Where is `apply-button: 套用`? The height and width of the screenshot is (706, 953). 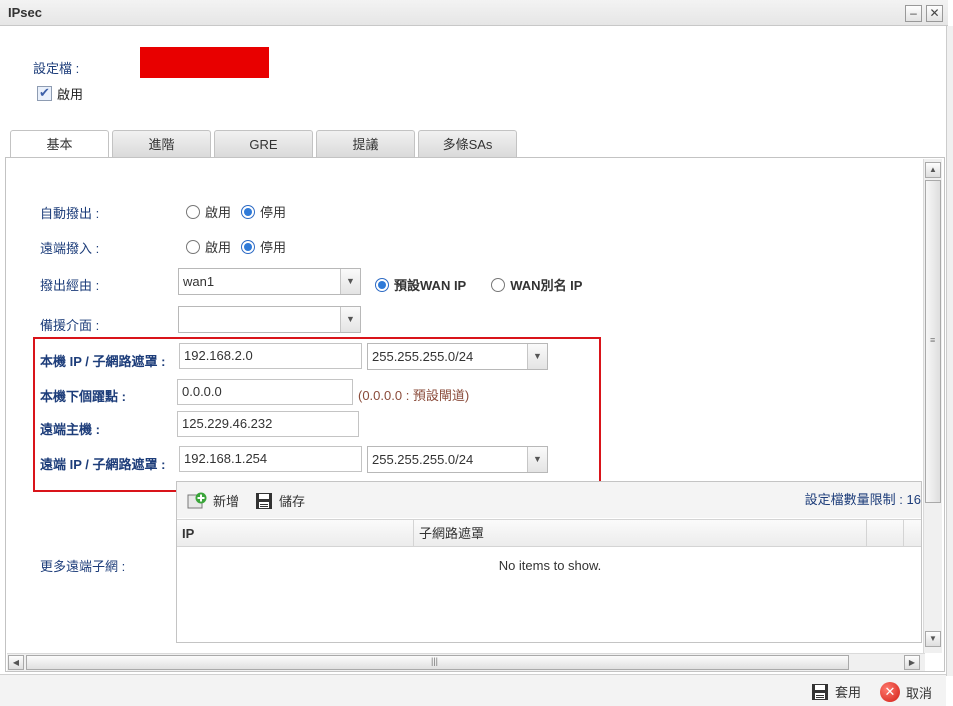 apply-button: 套用 is located at coordinates (836, 691).